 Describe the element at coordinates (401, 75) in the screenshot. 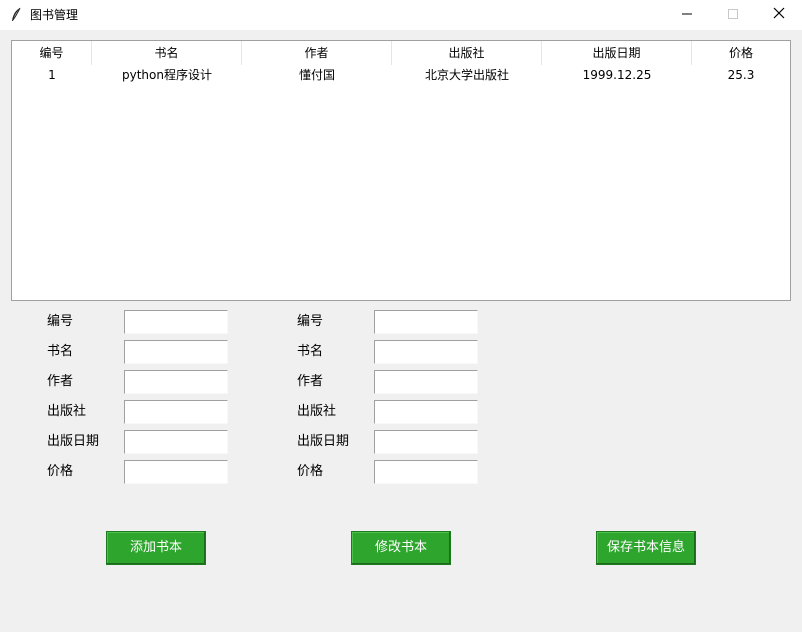

I see `table-row: 1 python程序设计 懂付国 北京大学出版社 1999.12.25 25.3` at that location.